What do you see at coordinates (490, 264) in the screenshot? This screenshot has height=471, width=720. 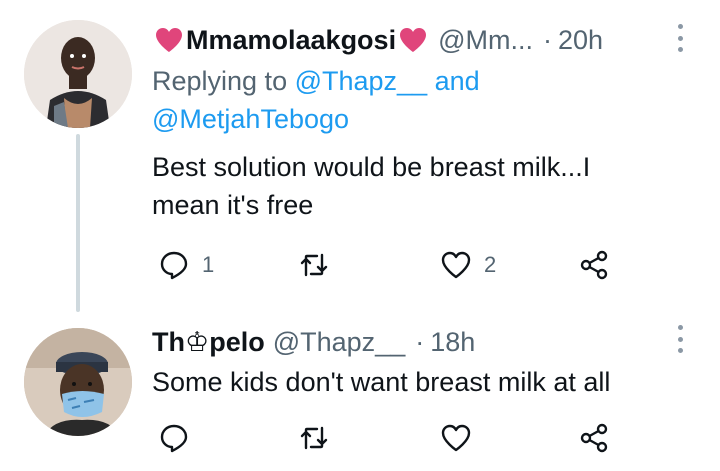 I see `like-count: 2` at bounding box center [490, 264].